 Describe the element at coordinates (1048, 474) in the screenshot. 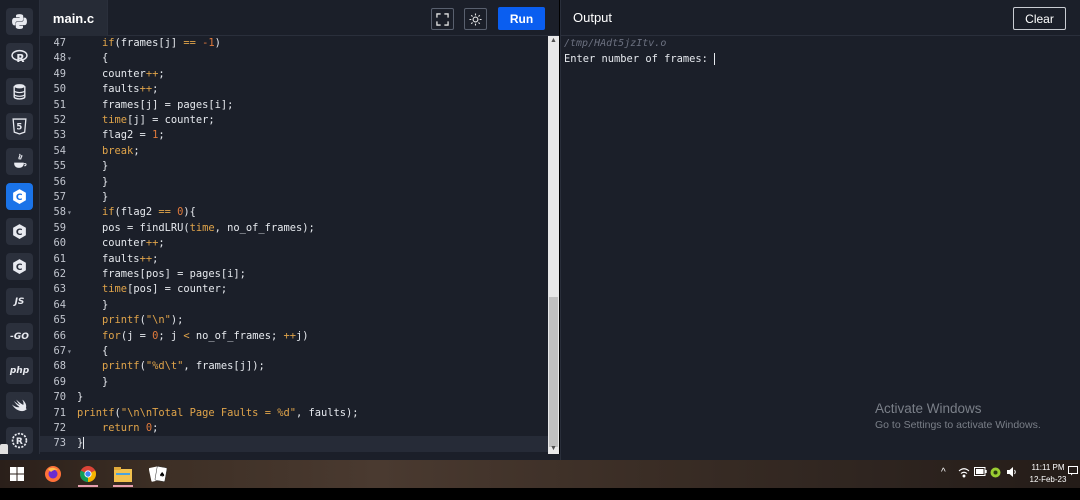

I see `taskbar-clock: 11:11 PM 12-Feb-23` at that location.